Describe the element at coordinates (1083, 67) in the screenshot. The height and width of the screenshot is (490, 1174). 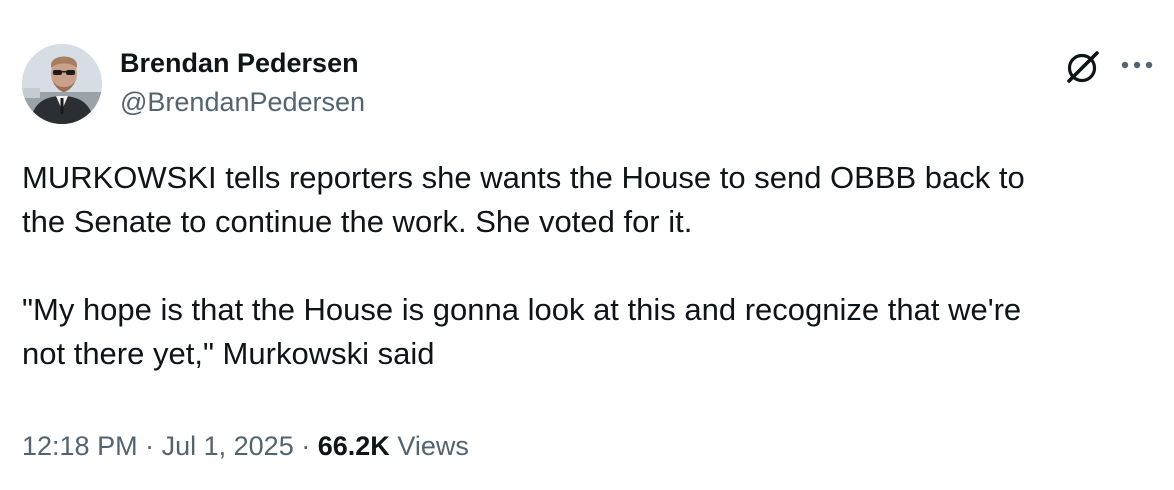
I see `grok-icon` at that location.